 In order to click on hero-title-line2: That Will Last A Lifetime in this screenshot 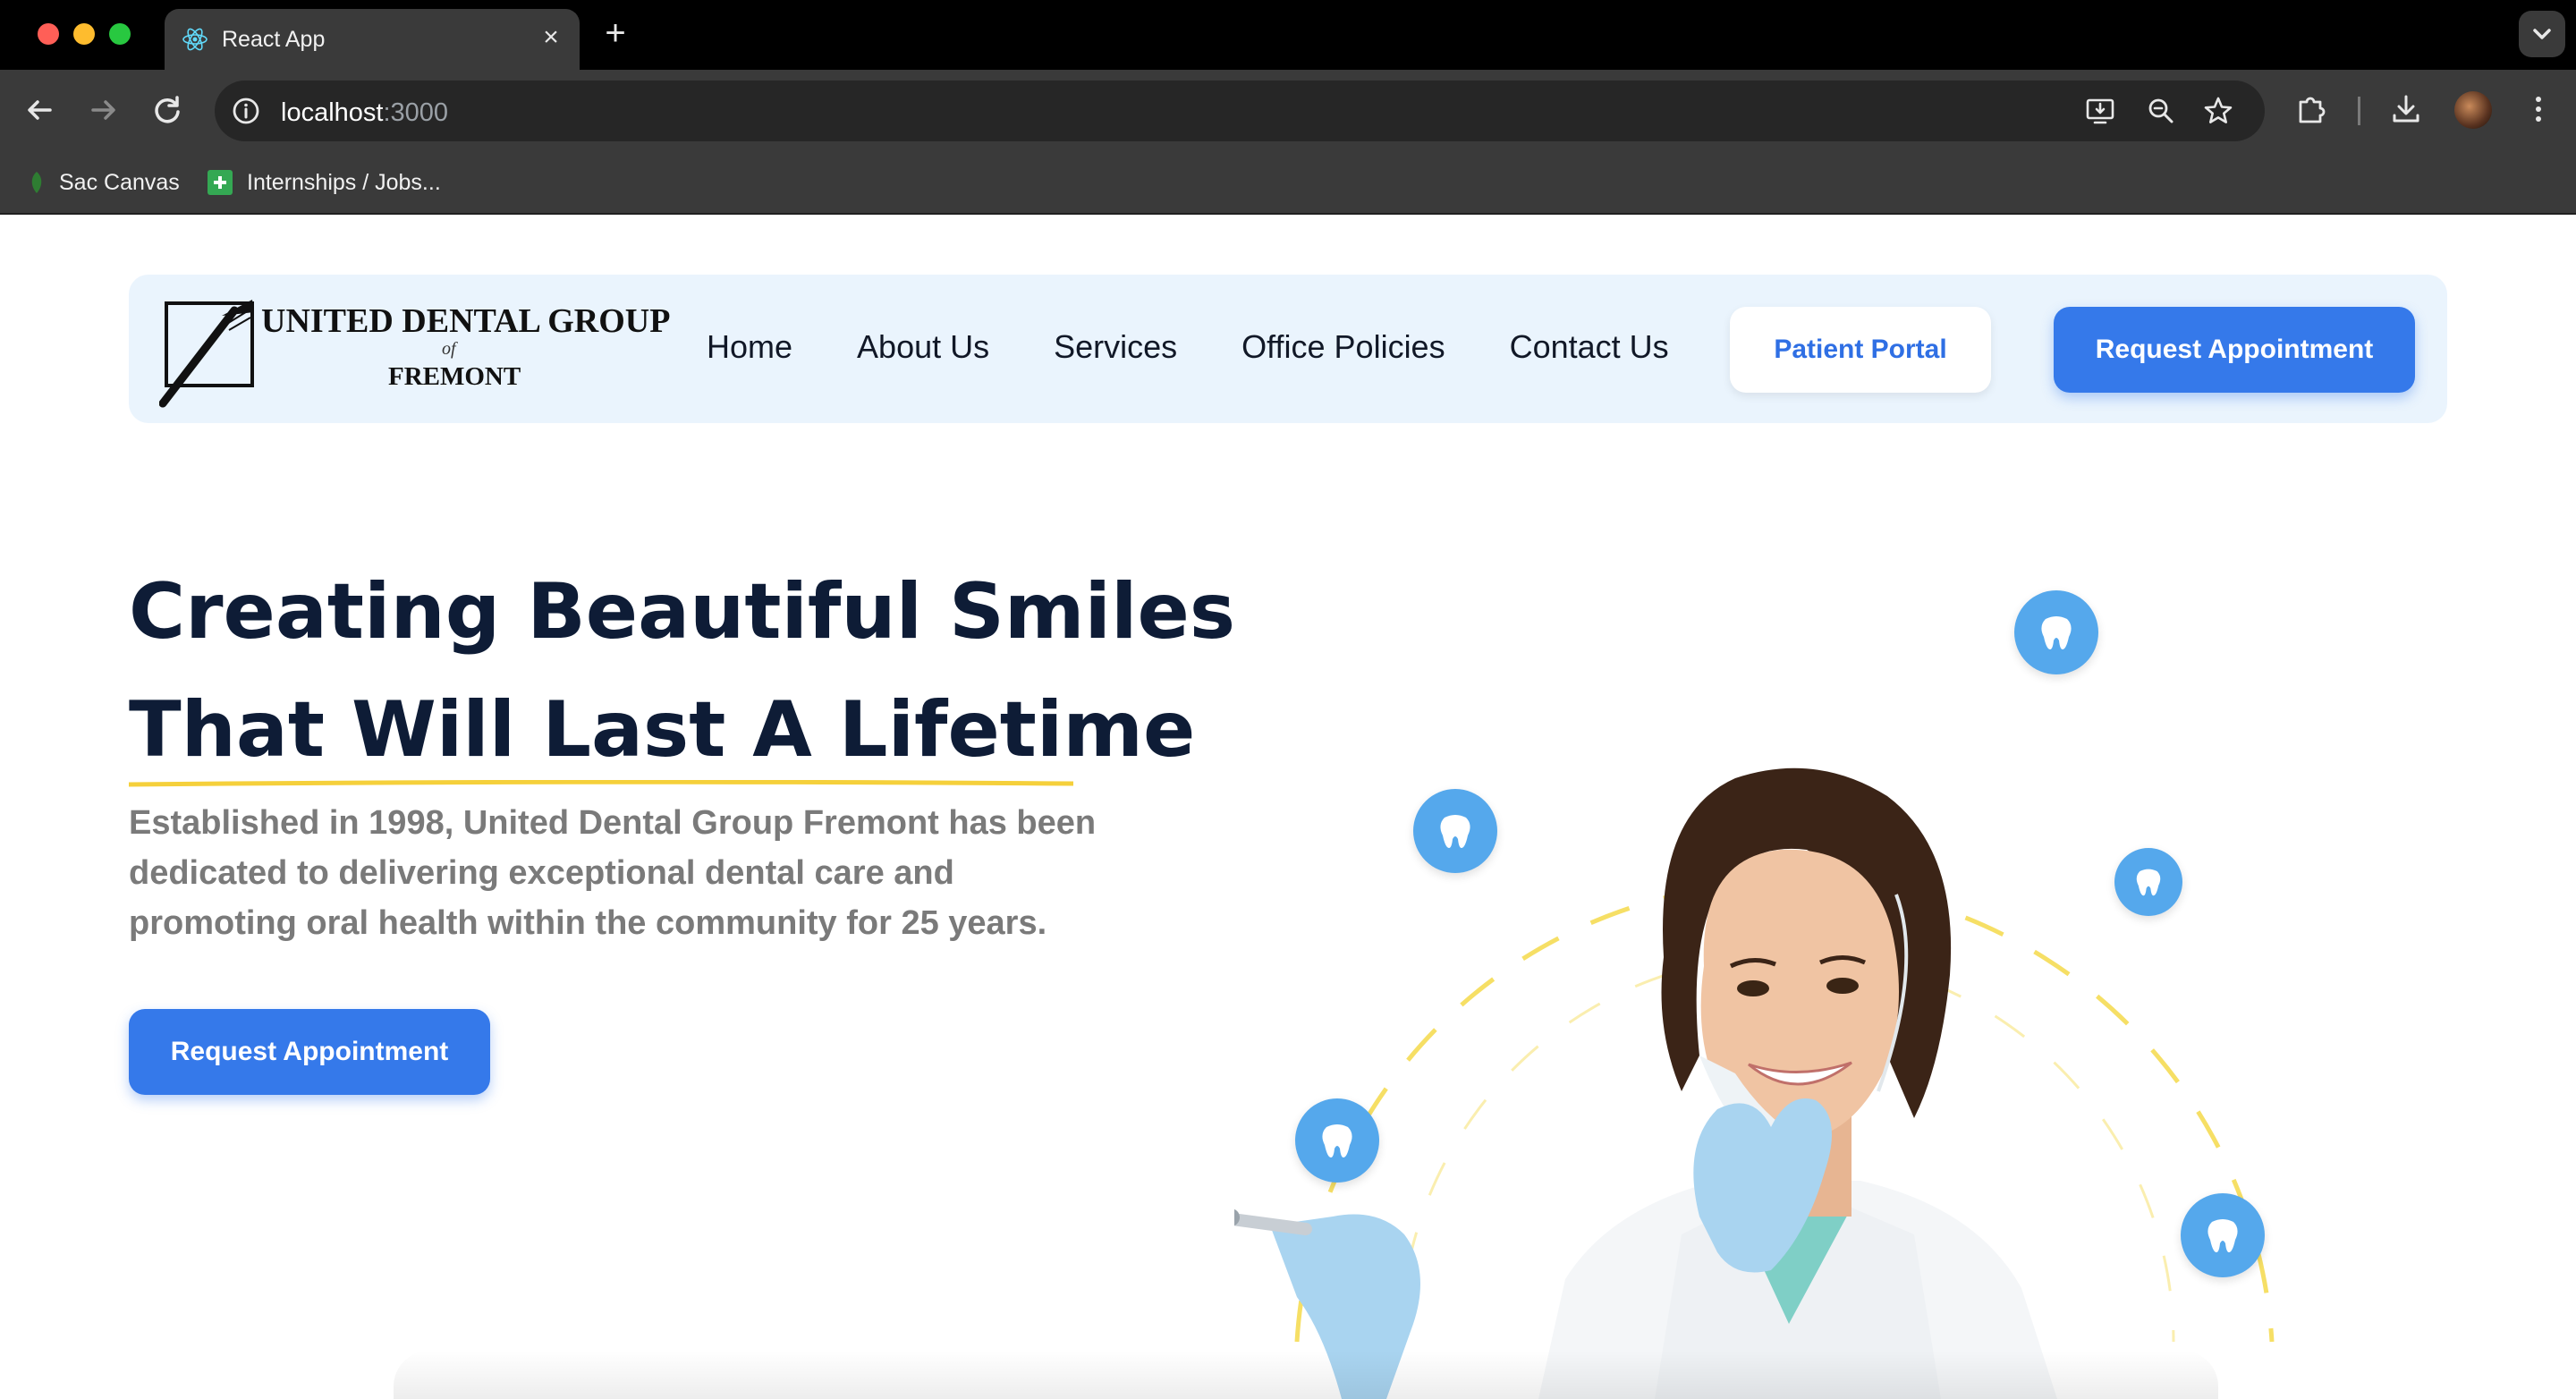, I will do `click(662, 730)`.